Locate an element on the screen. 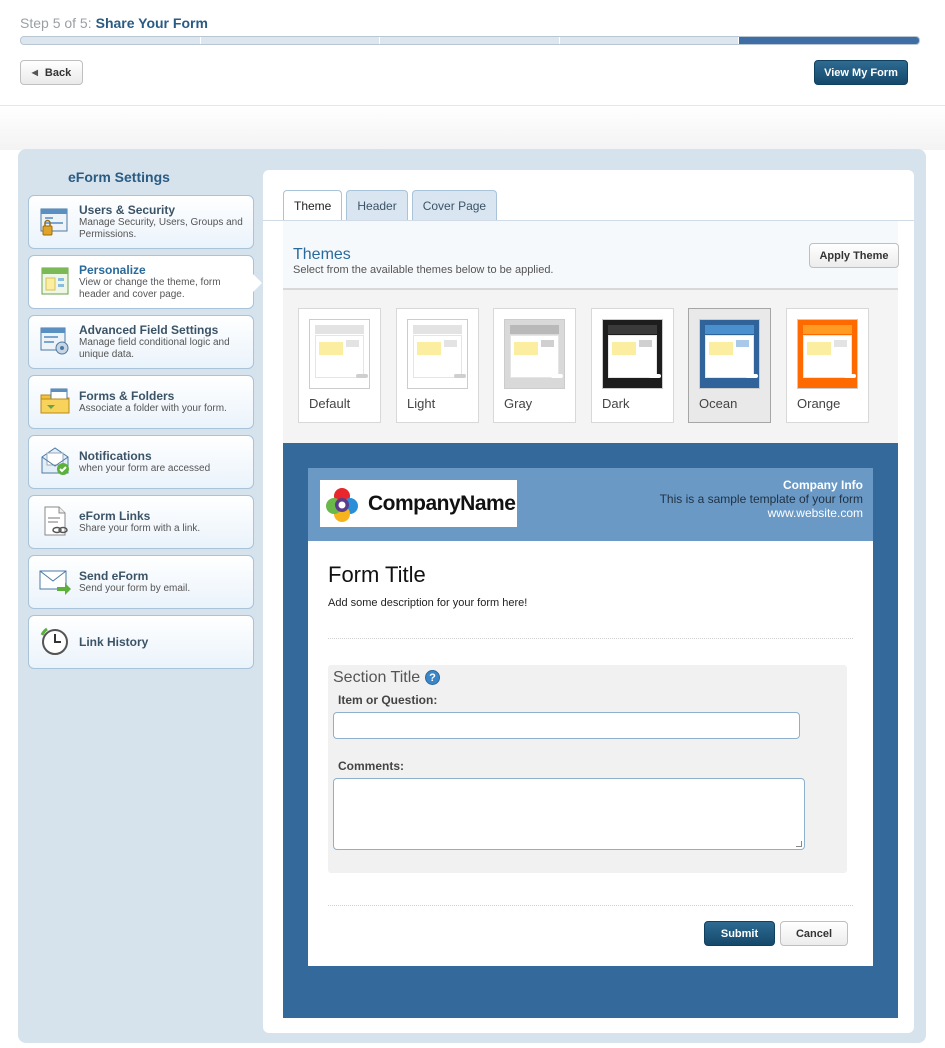 The image size is (945, 1048). theme-option-orange: Orange is located at coordinates (827, 365).